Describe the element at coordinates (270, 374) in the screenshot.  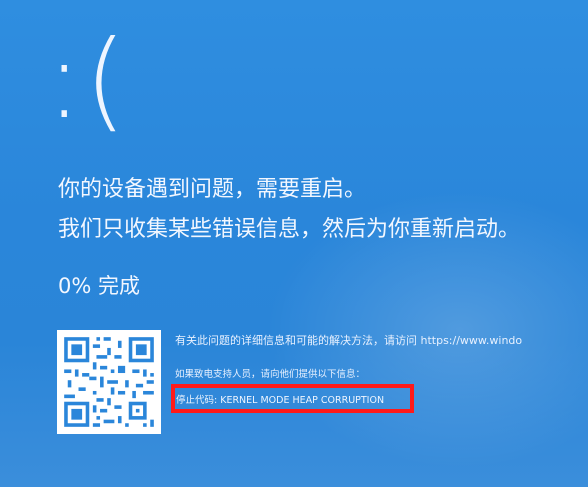
I see `support-info-line: 如果致电支持人员，请向他们提供以下信息：` at that location.